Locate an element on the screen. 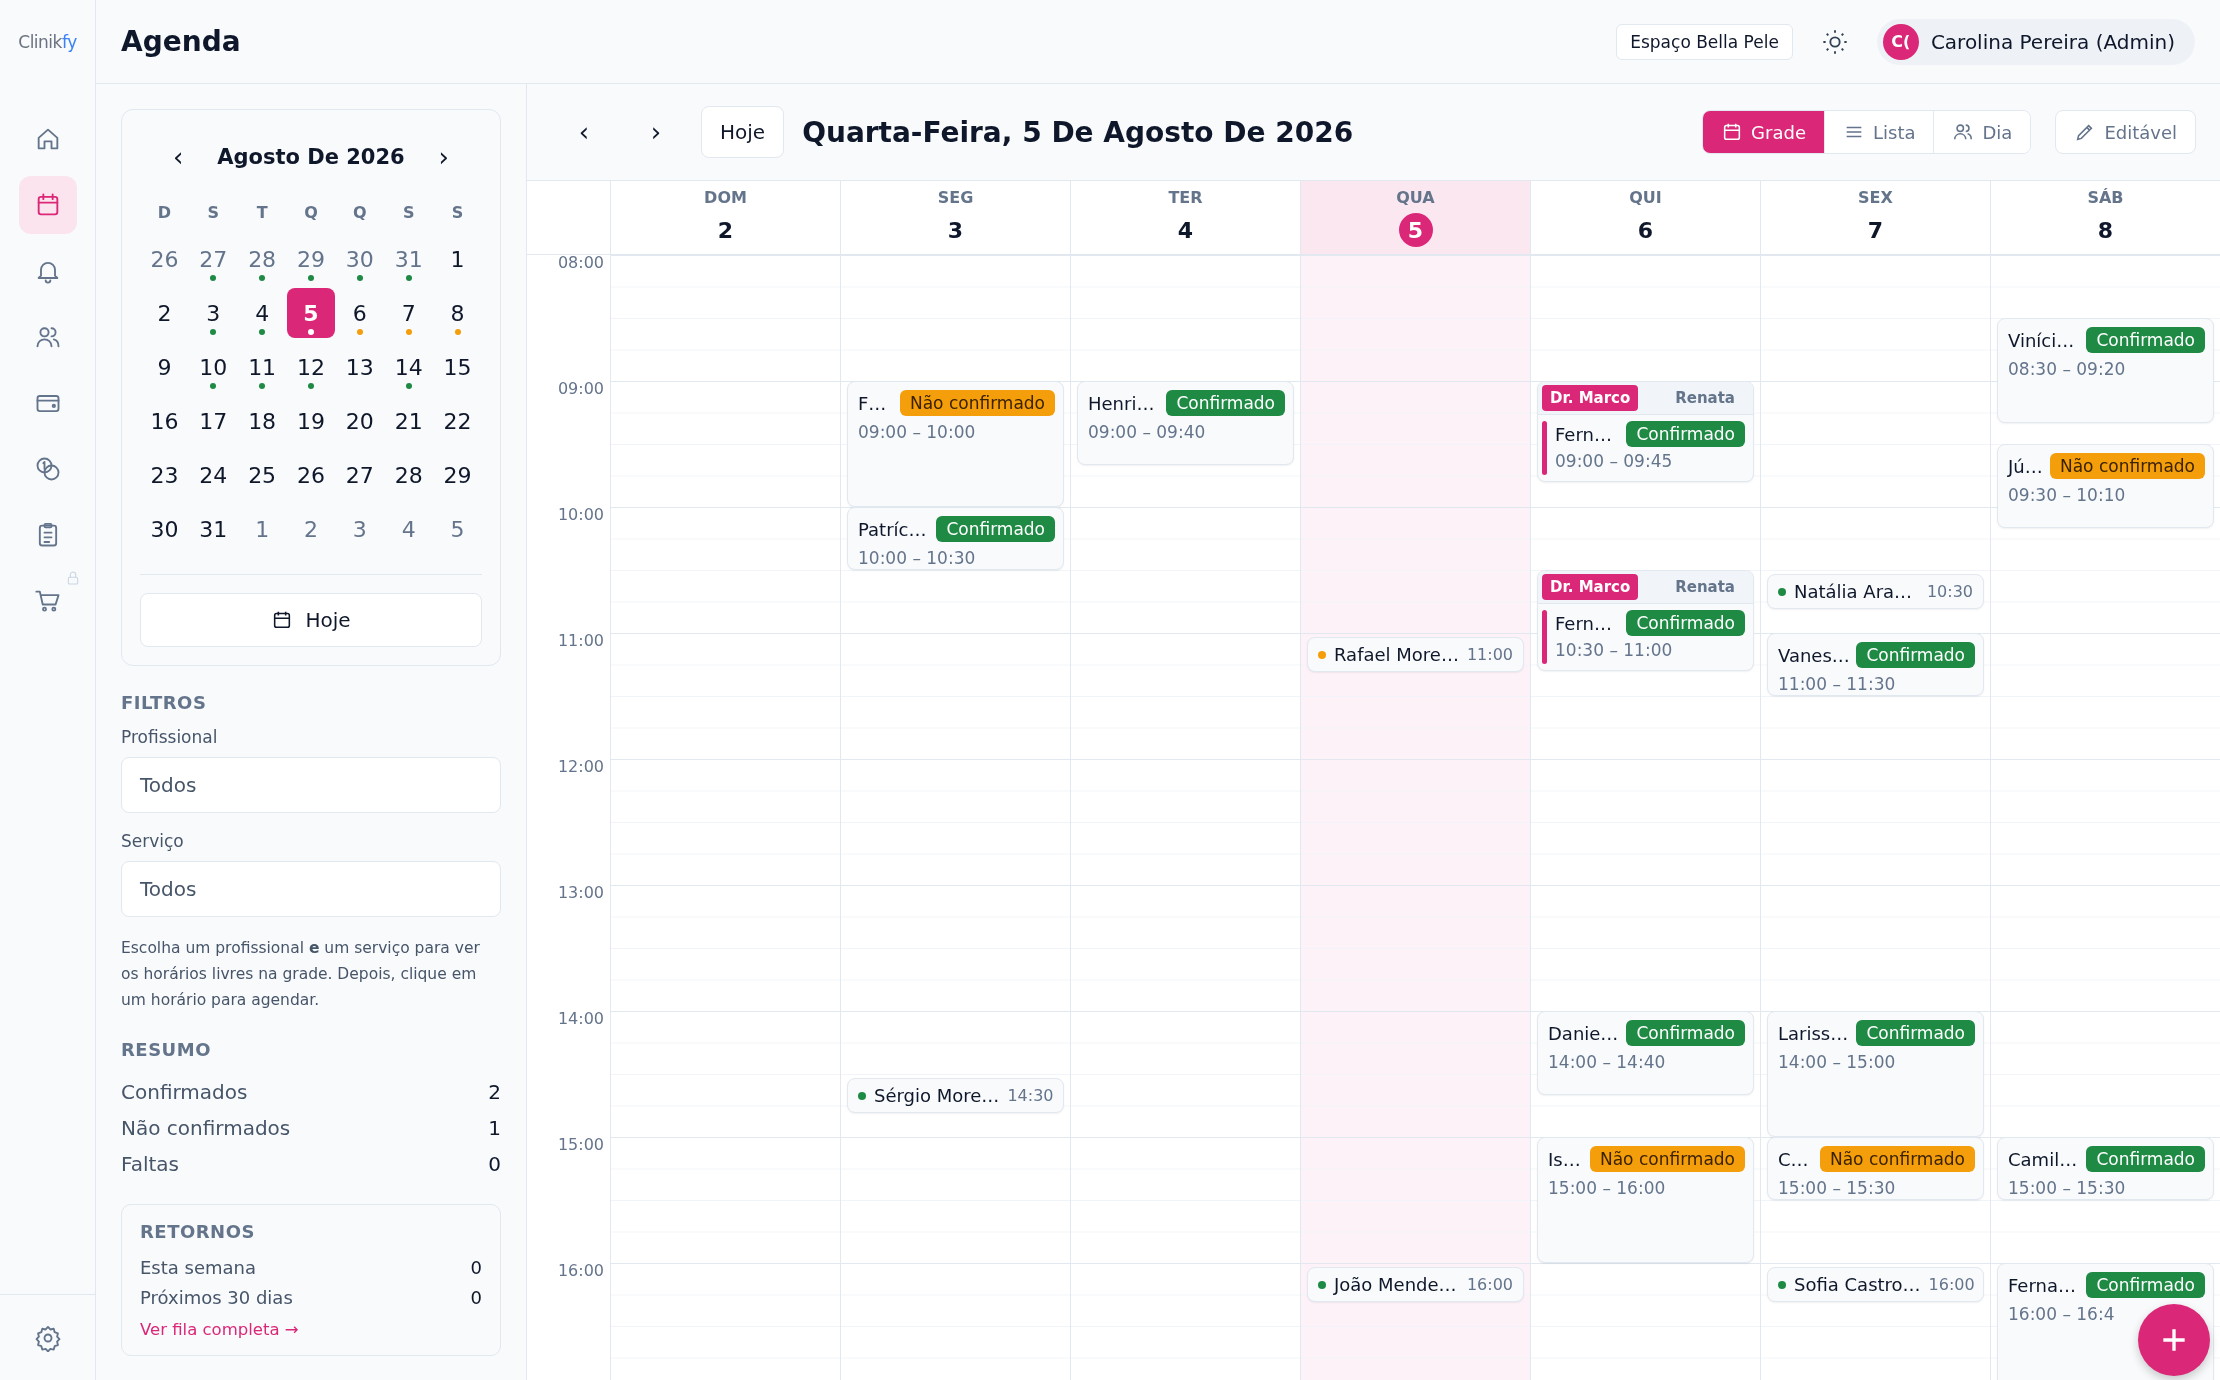 This screenshot has height=1380, width=2220. calendar-day: 10 is located at coordinates (213, 367).